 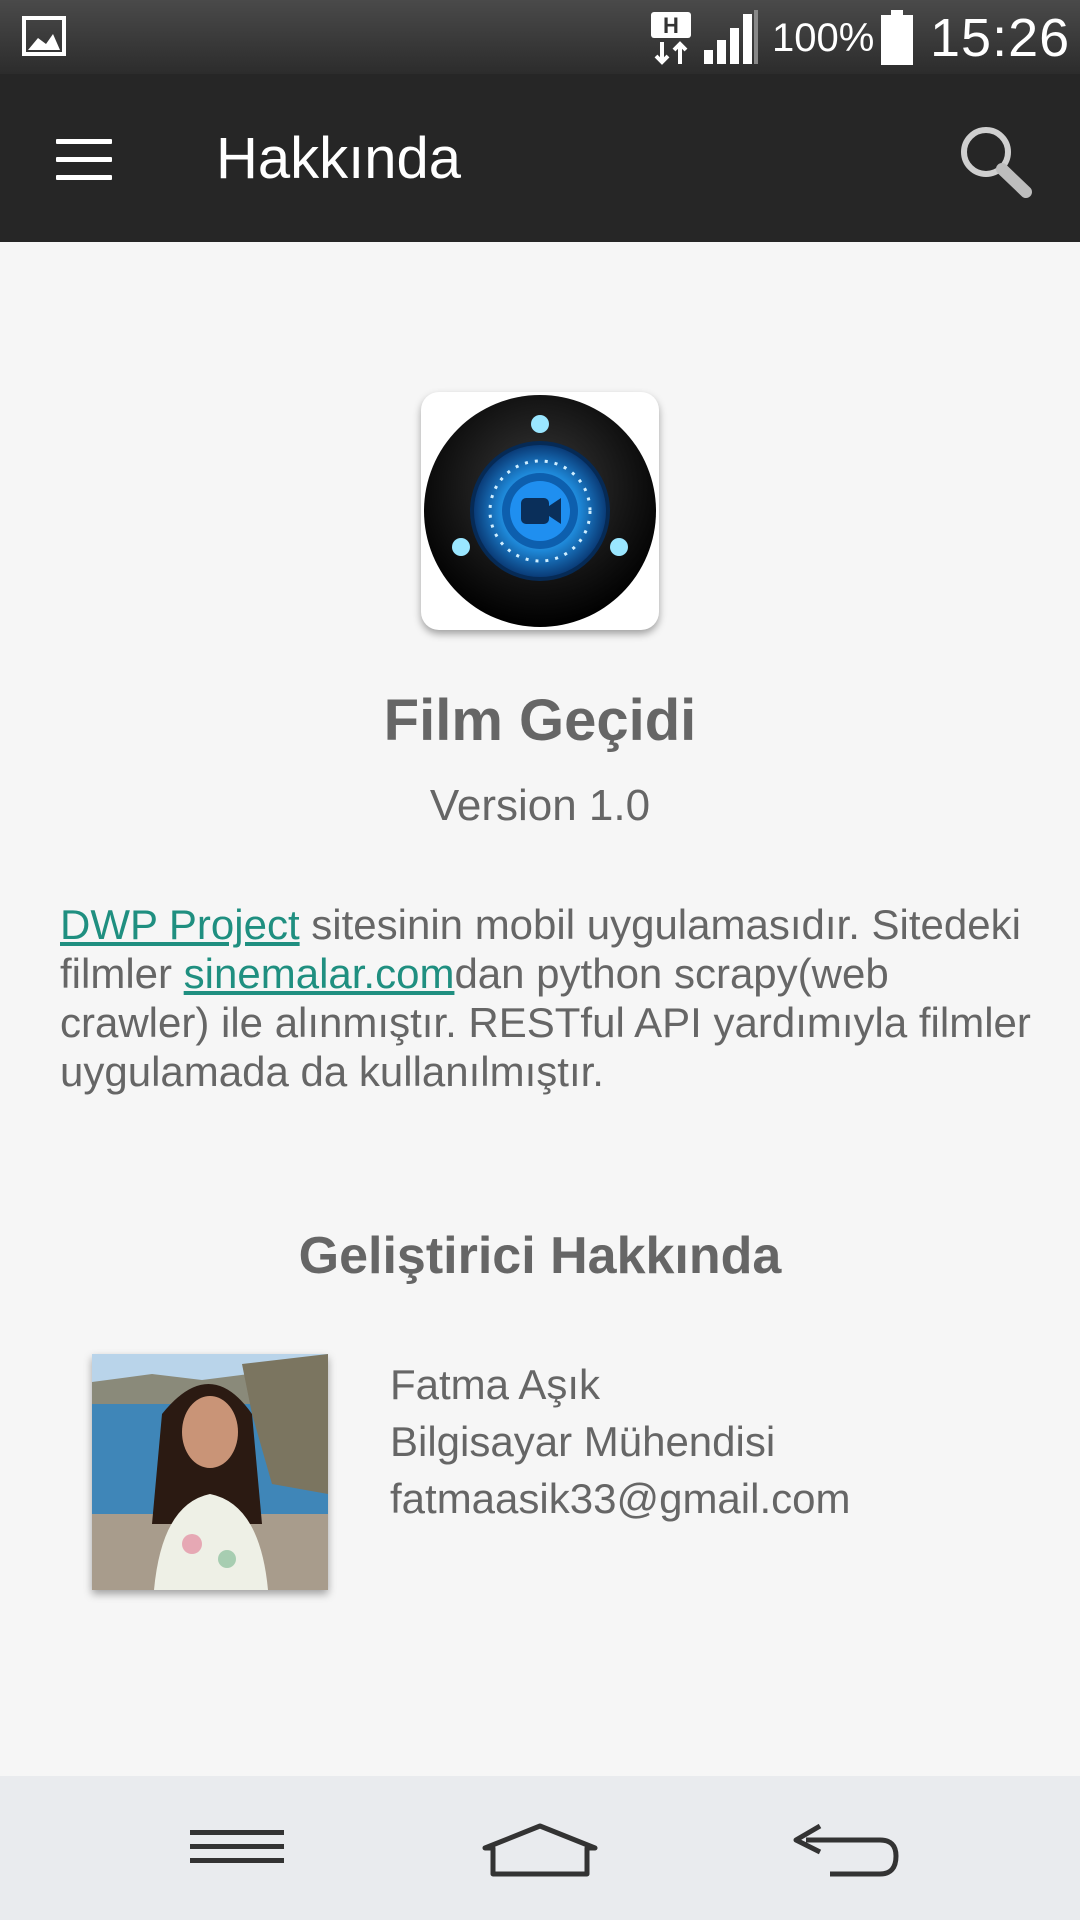 I want to click on developer-heading: Geliştirici Hakkında, so click(x=540, y=1256).